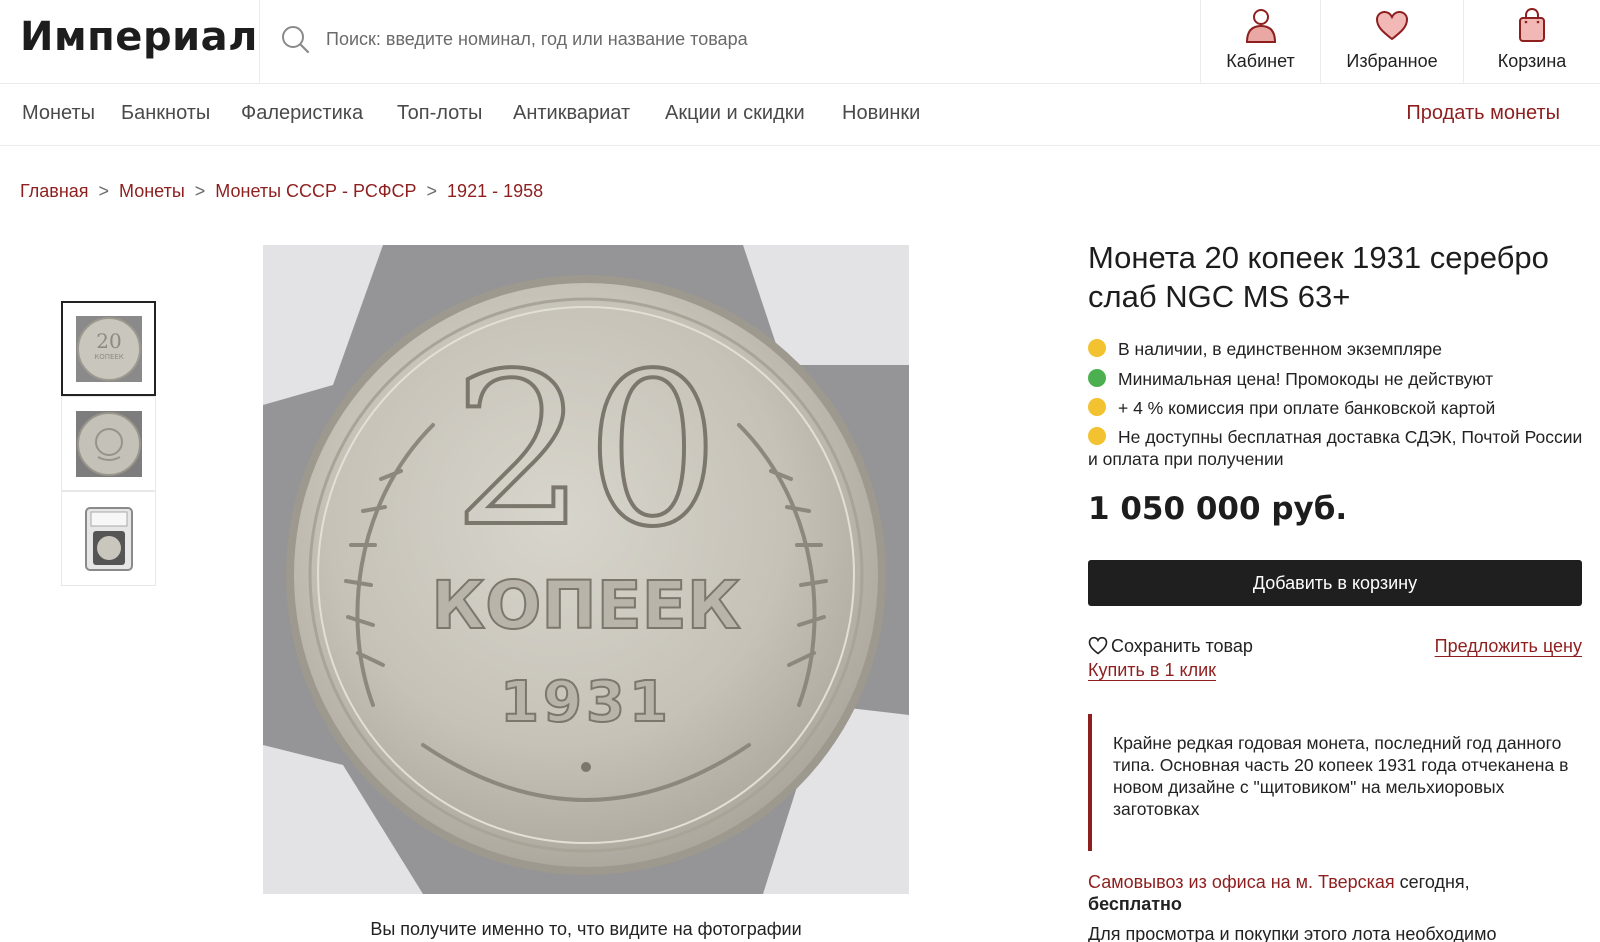 Image resolution: width=1600 pixels, height=942 pixels. What do you see at coordinates (1152, 670) in the screenshot?
I see `buy-one-click-link: Купить в 1 клик` at bounding box center [1152, 670].